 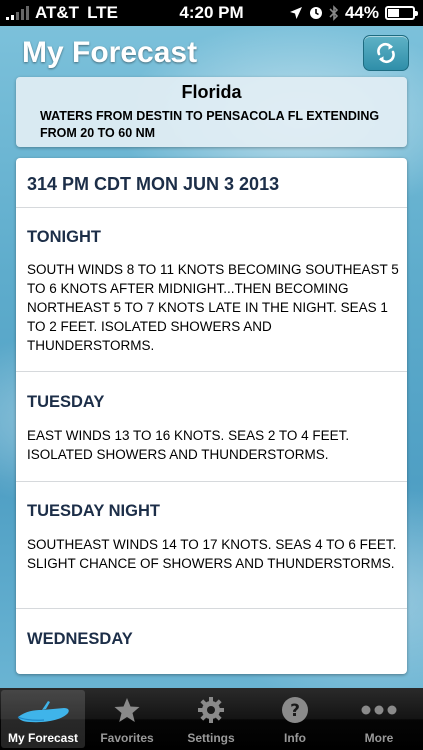 I want to click on period-name: TUESDAY, so click(x=66, y=402).